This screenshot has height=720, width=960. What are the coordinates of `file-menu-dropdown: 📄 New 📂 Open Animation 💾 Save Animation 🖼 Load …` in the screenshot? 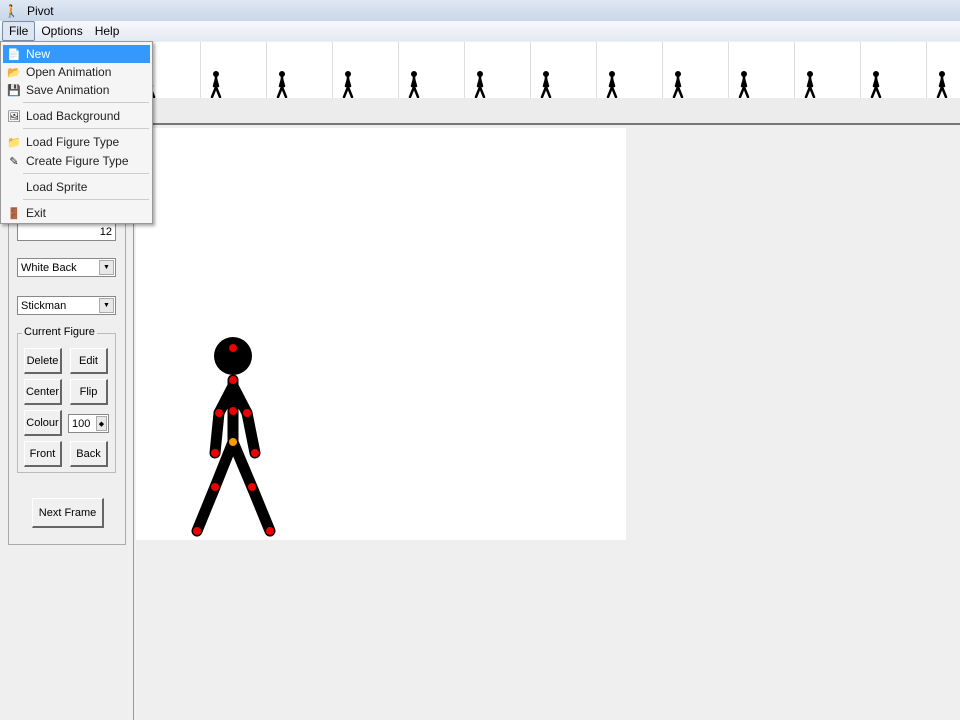 It's located at (76, 132).